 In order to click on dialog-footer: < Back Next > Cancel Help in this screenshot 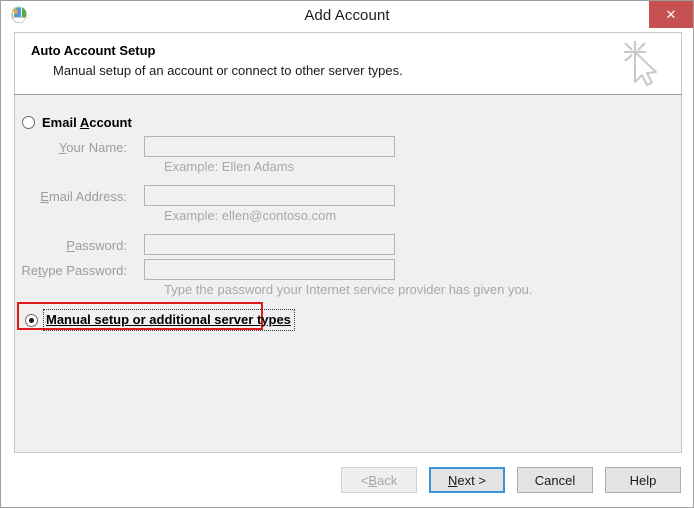, I will do `click(347, 480)`.